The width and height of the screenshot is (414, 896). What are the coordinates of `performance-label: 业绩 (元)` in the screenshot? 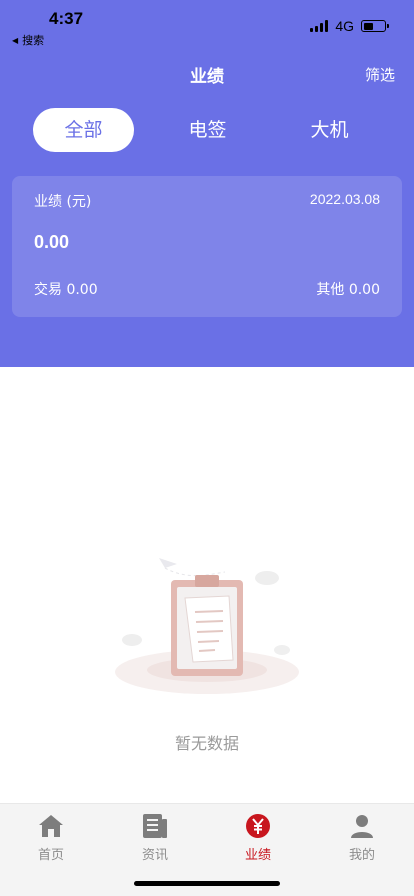 It's located at (63, 202).